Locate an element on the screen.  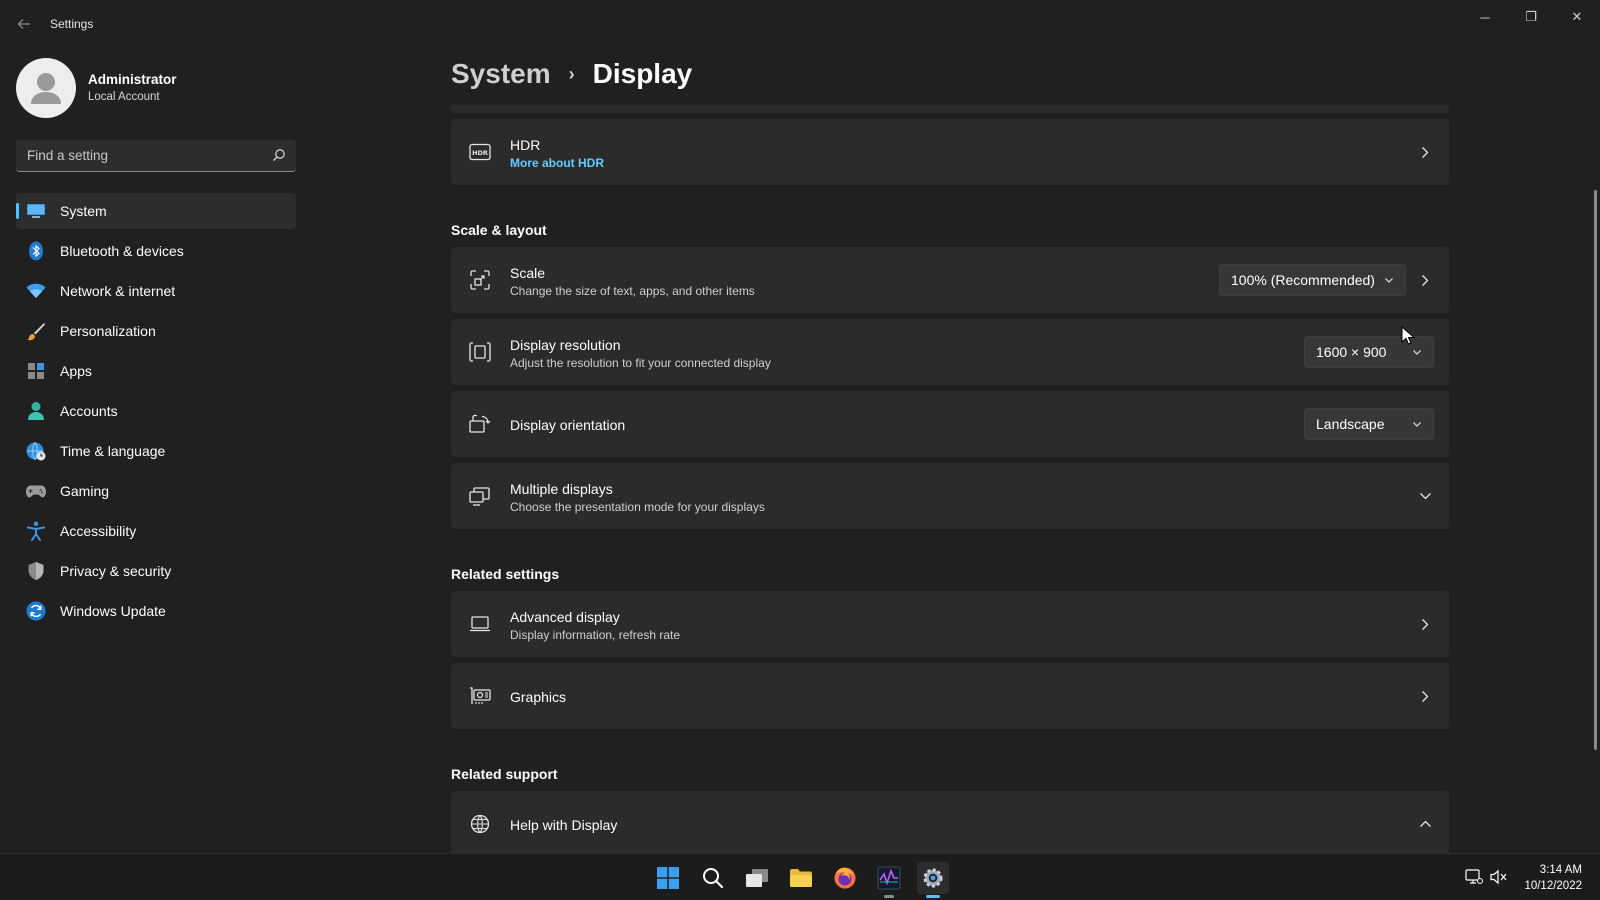
folder-icon is located at coordinates (801, 878).